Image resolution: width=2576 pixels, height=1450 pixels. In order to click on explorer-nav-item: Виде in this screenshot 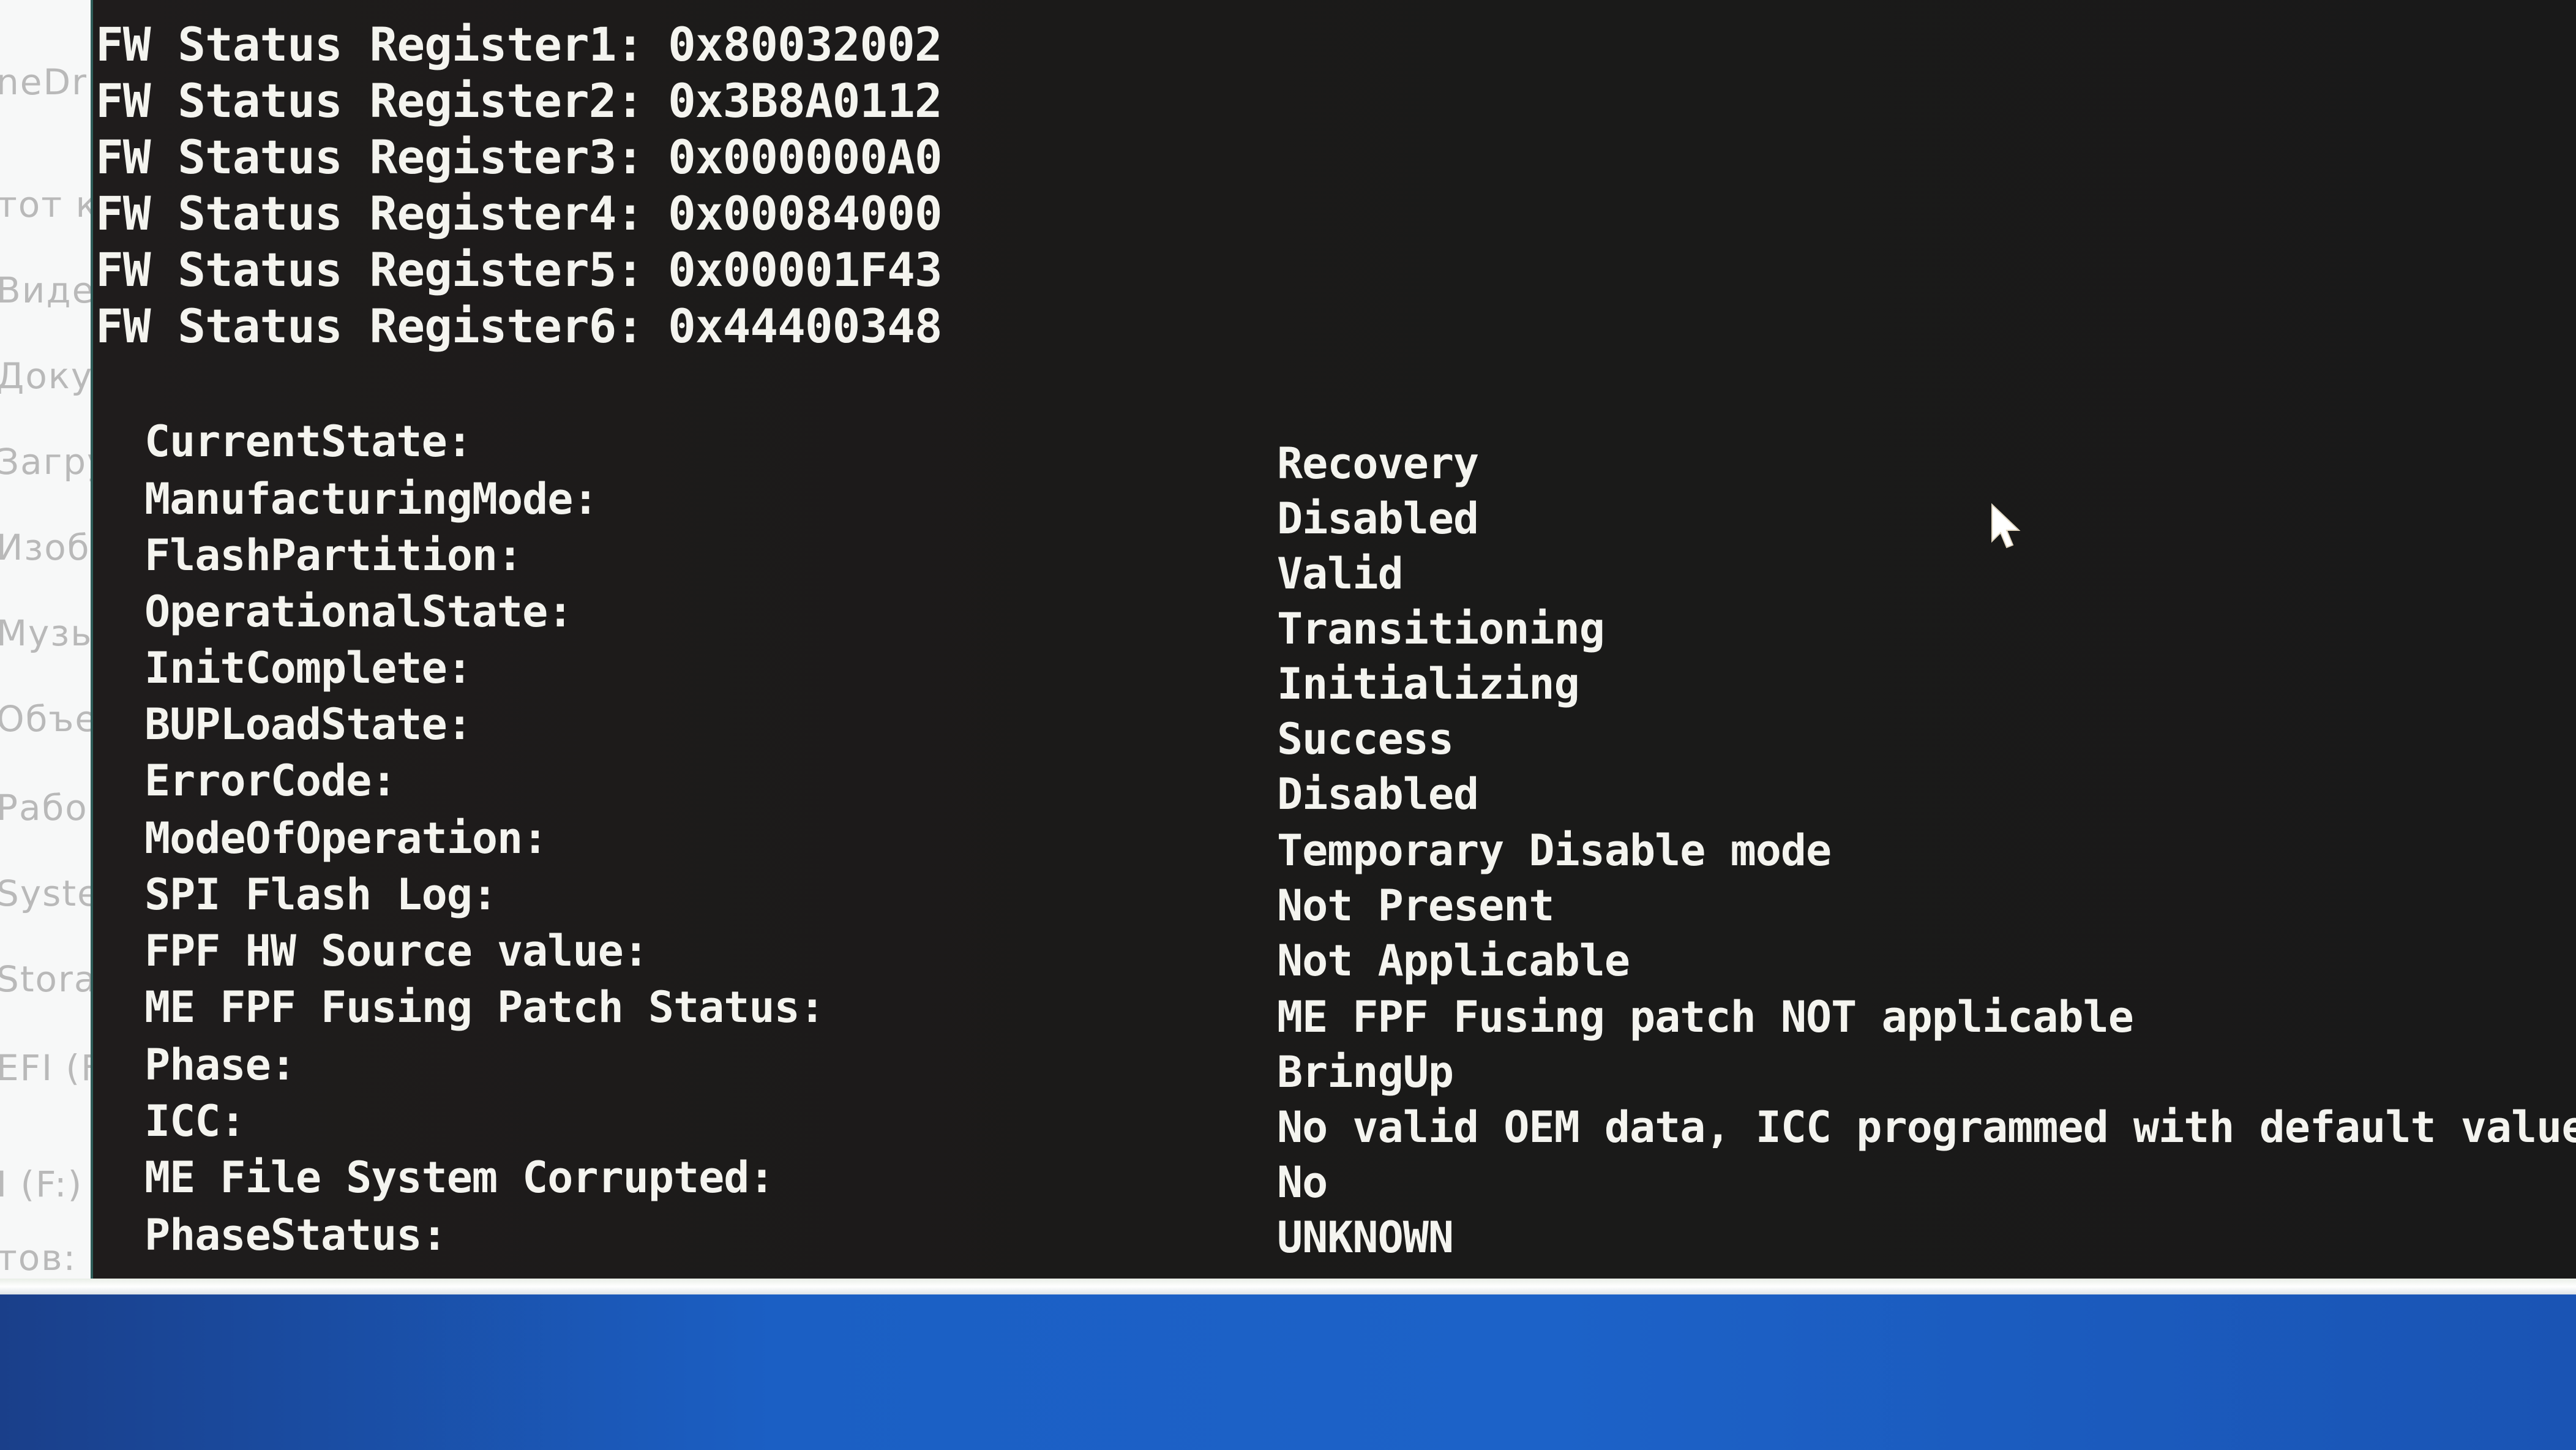, I will do `click(48, 290)`.